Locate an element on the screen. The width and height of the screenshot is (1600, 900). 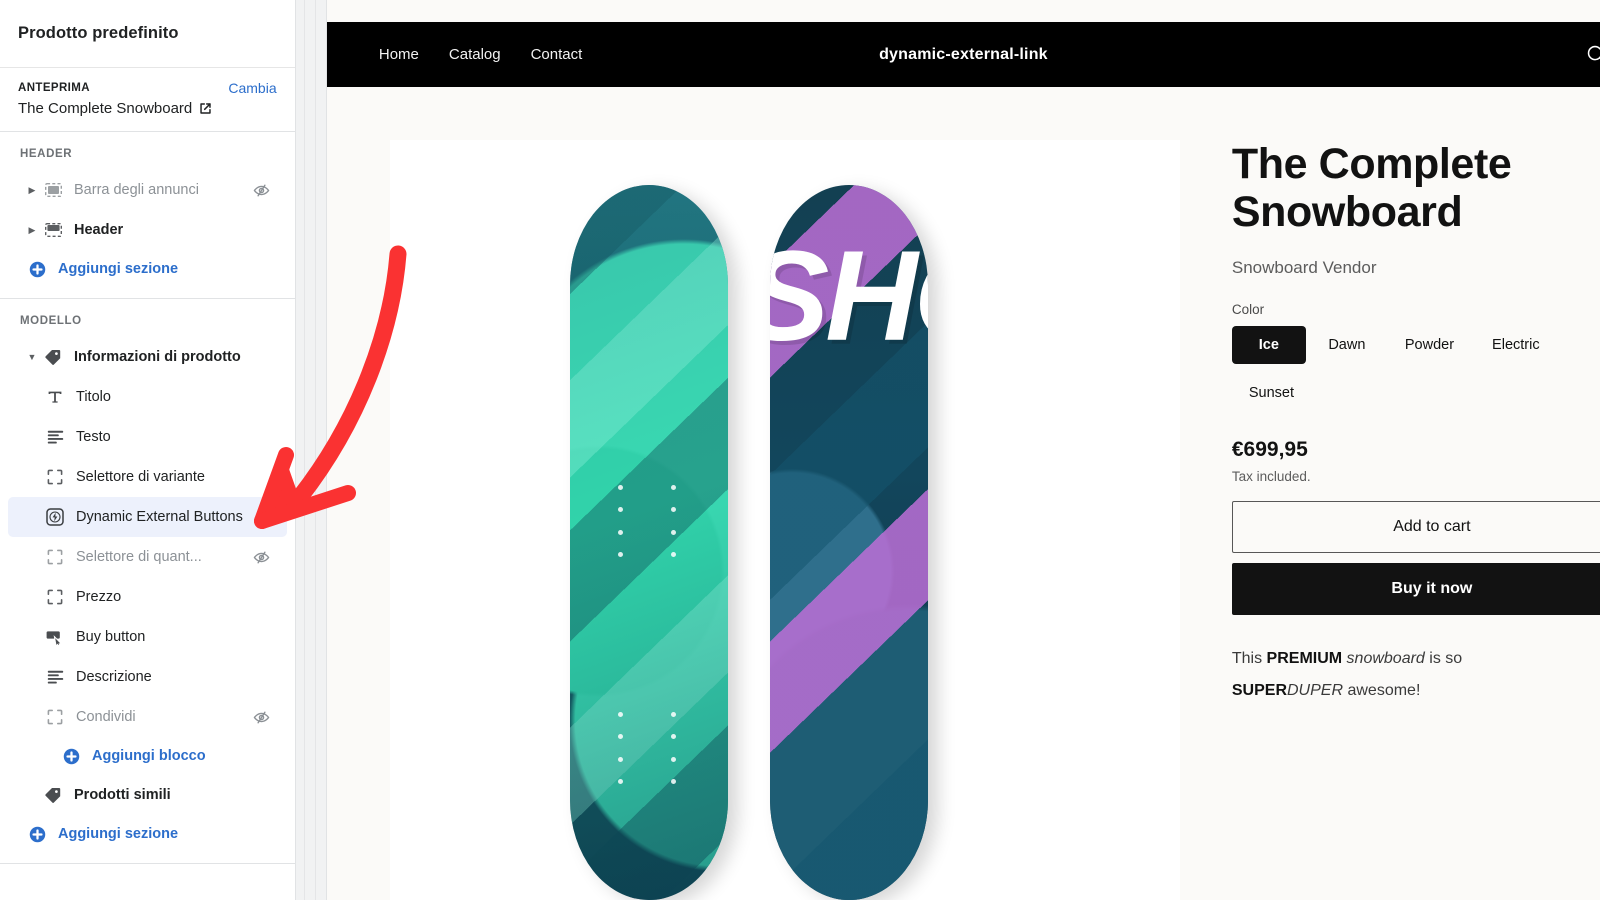
sidebar-item-dynamic-external-buttons: Dynamic External Buttons is located at coordinates (147, 517).